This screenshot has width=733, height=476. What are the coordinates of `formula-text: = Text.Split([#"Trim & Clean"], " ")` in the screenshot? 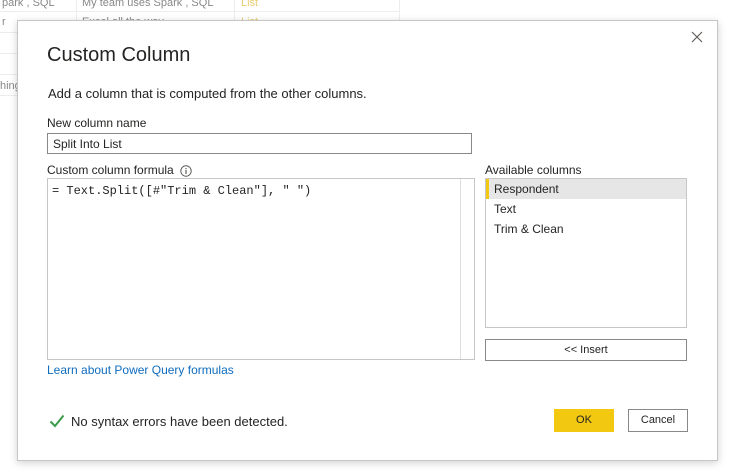 It's located at (181, 191).